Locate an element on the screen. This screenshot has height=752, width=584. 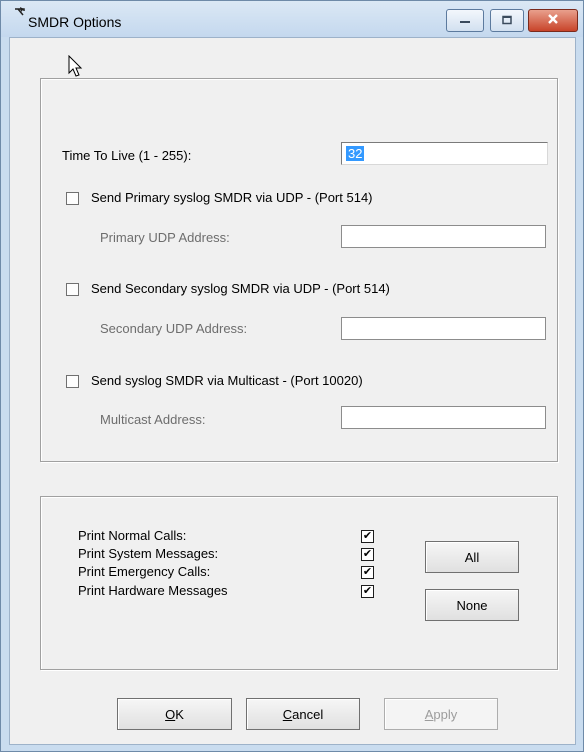
apply-label-rest: pply is located at coordinates (445, 714).